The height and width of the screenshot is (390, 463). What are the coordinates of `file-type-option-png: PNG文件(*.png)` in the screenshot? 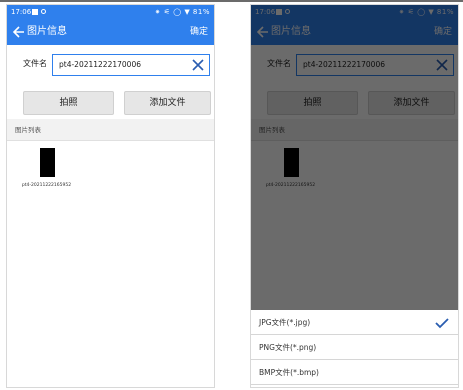 It's located at (354, 347).